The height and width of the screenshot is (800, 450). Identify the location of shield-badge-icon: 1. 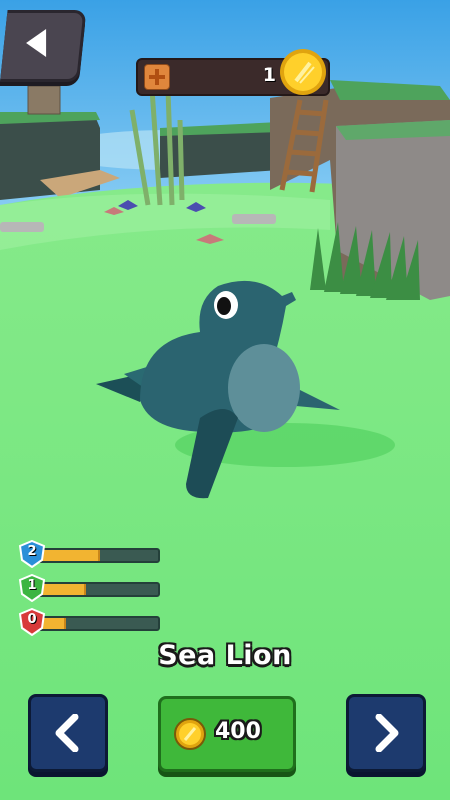
(32, 588).